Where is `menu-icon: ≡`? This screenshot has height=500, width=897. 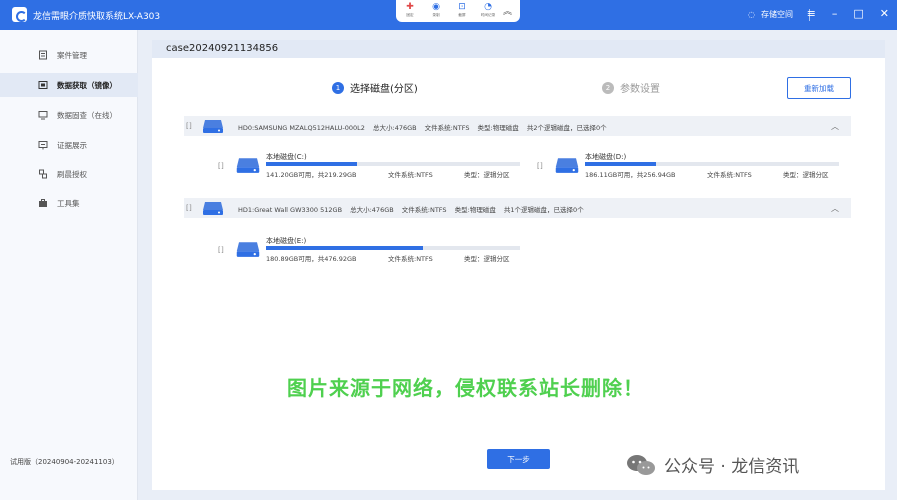
menu-icon: ≡ is located at coordinates (811, 13).